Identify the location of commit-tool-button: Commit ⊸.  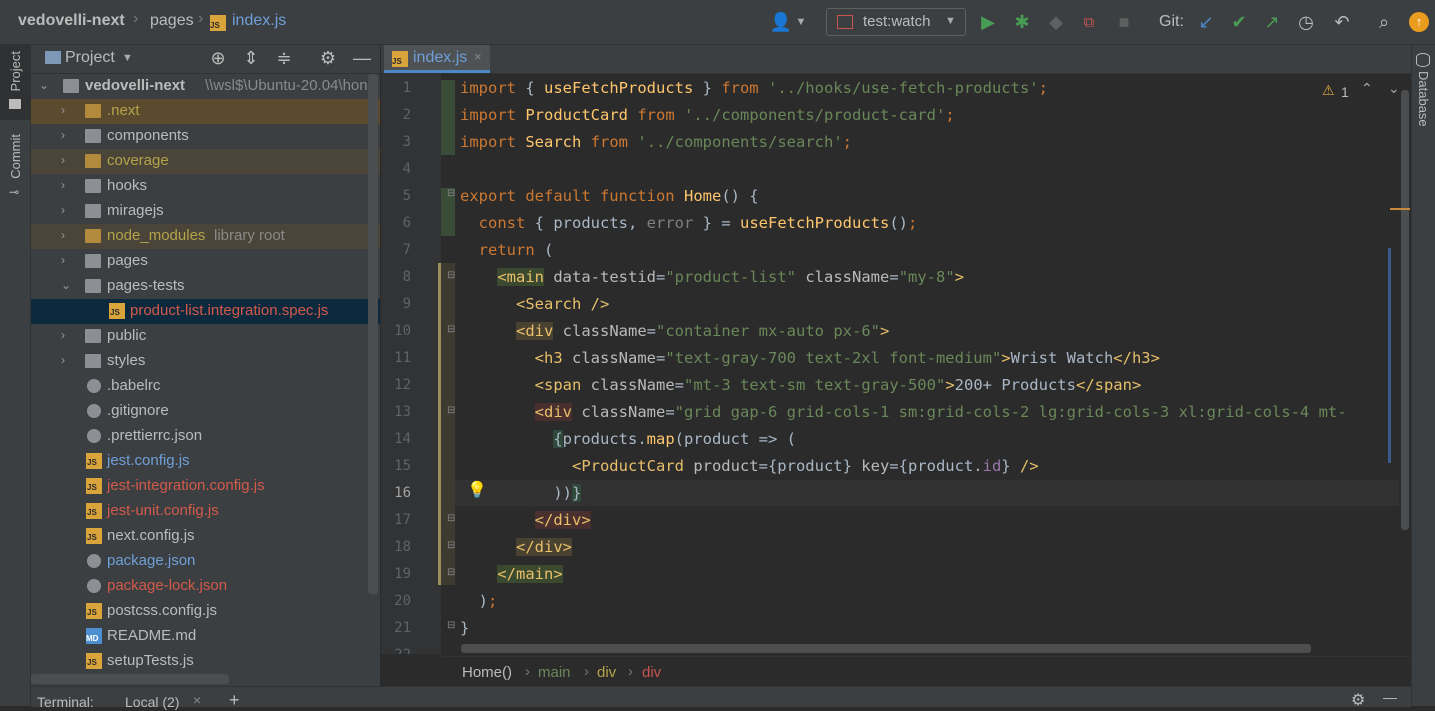
(15, 167).